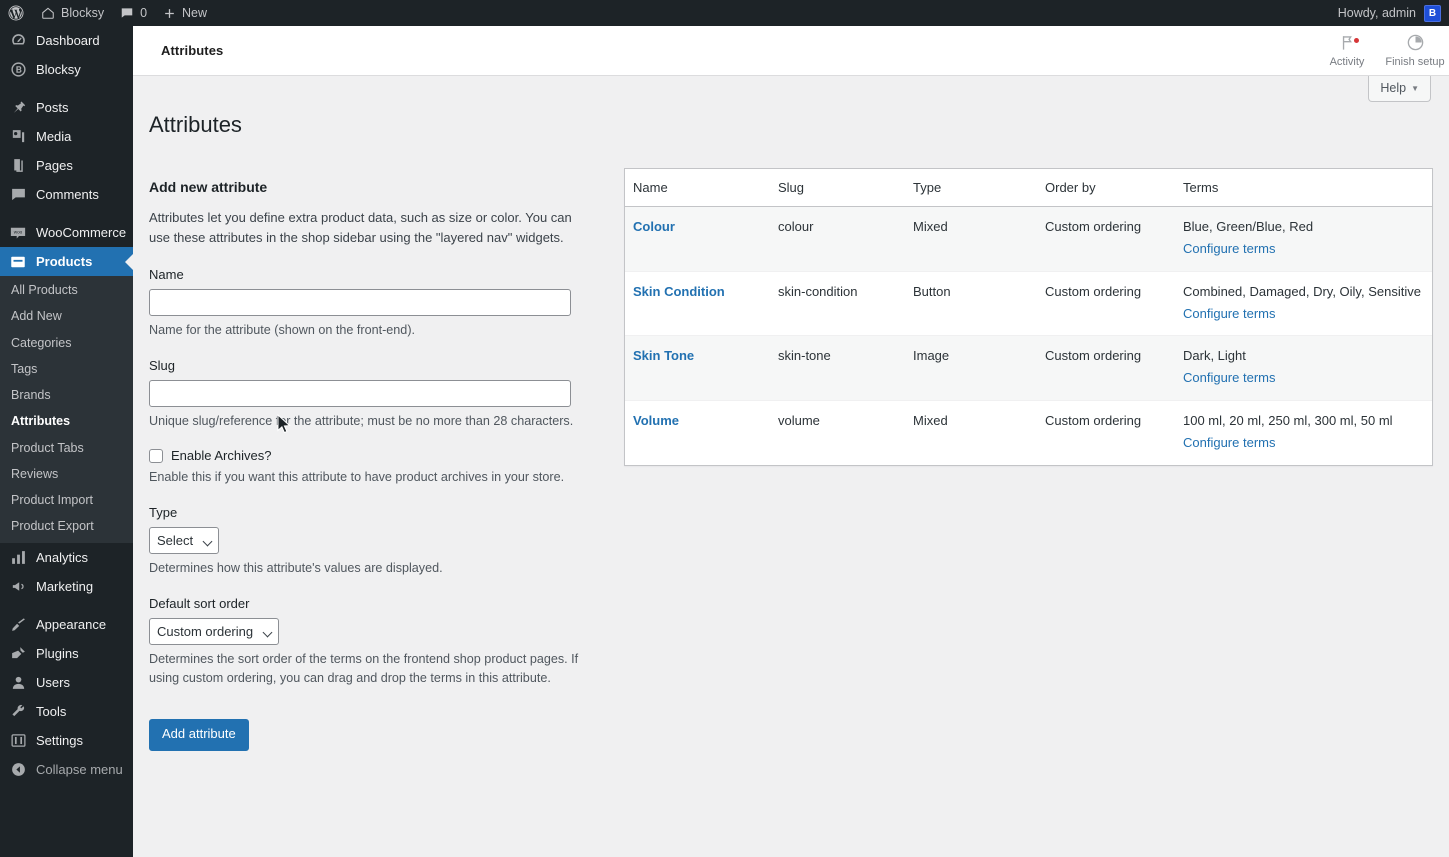 The width and height of the screenshot is (1449, 857). I want to click on sidebar-item-label: Products, so click(64, 261).